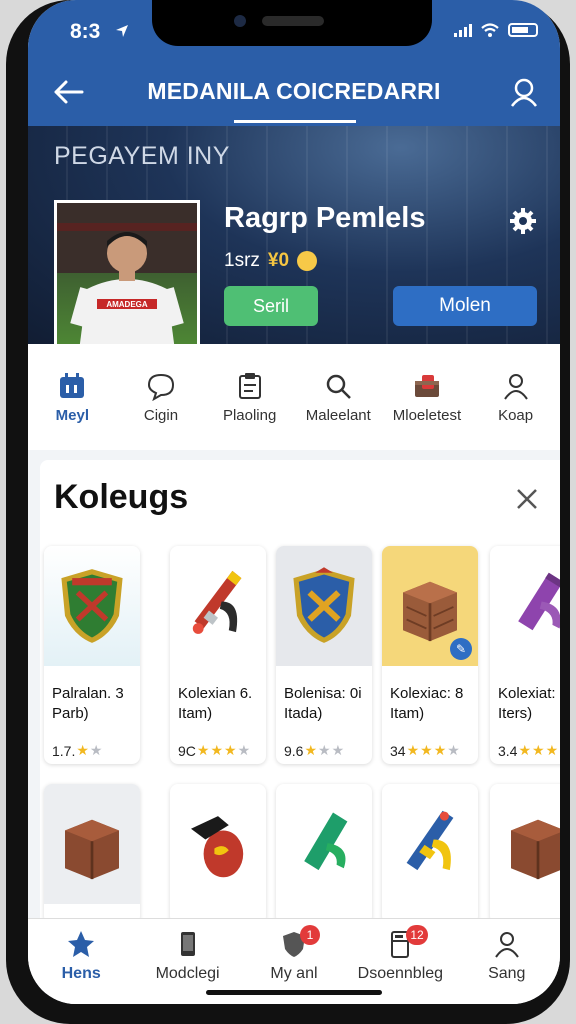 The width and height of the screenshot is (576, 1024). What do you see at coordinates (339, 386) in the screenshot?
I see `search-icon` at bounding box center [339, 386].